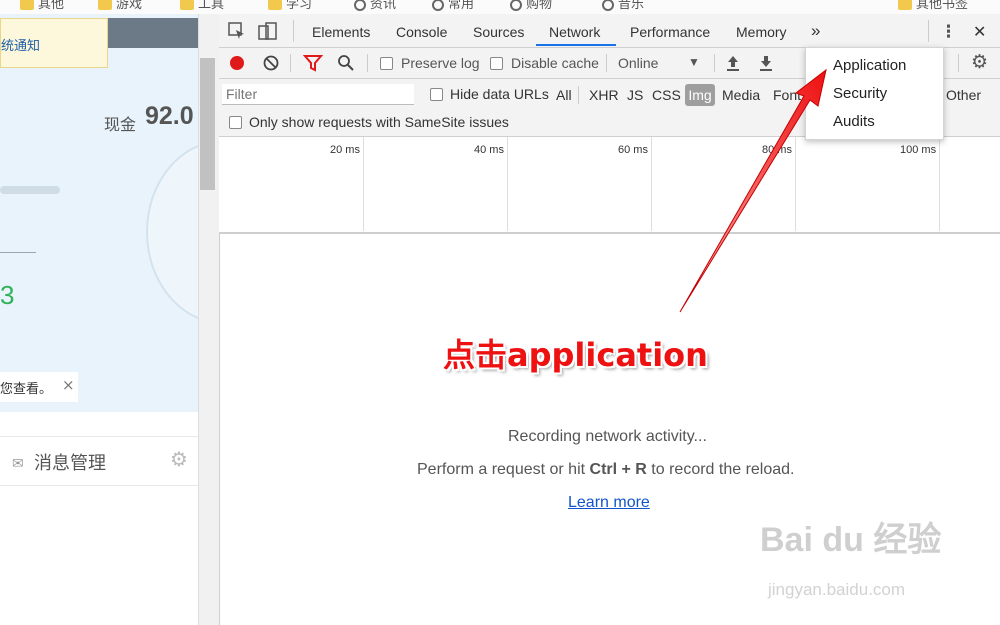  I want to click on tip-text: 您查看。, so click(26, 389).